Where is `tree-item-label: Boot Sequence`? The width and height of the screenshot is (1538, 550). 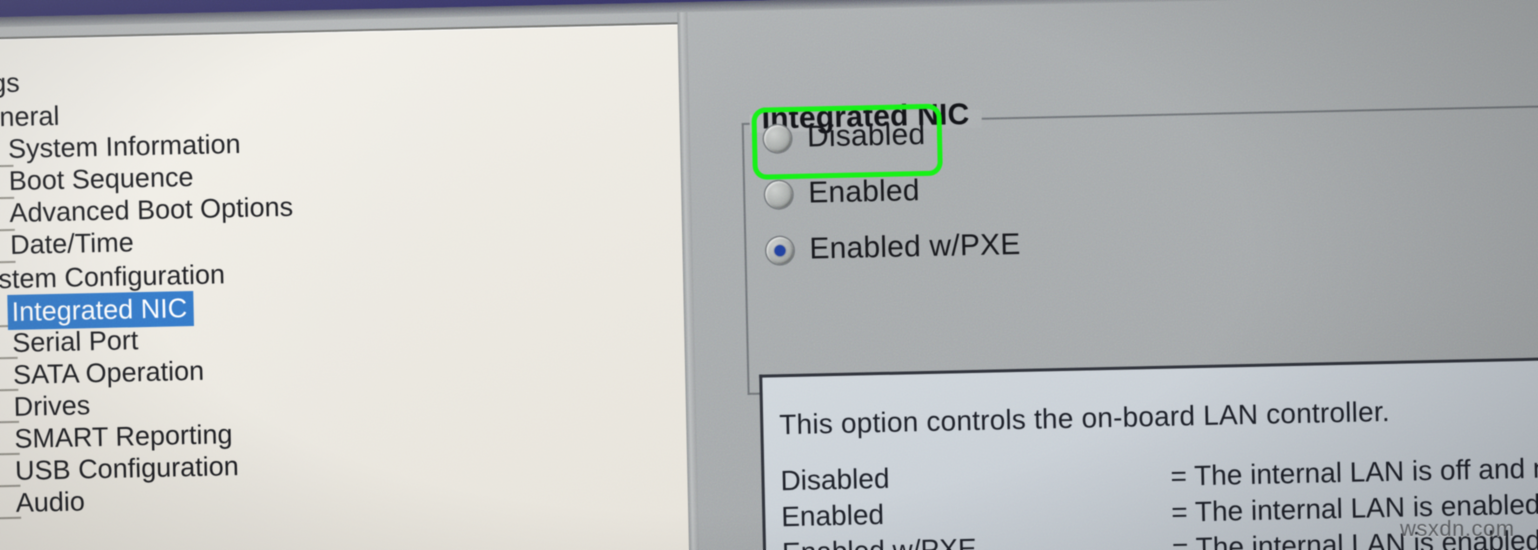
tree-item-label: Boot Sequence is located at coordinates (101, 178).